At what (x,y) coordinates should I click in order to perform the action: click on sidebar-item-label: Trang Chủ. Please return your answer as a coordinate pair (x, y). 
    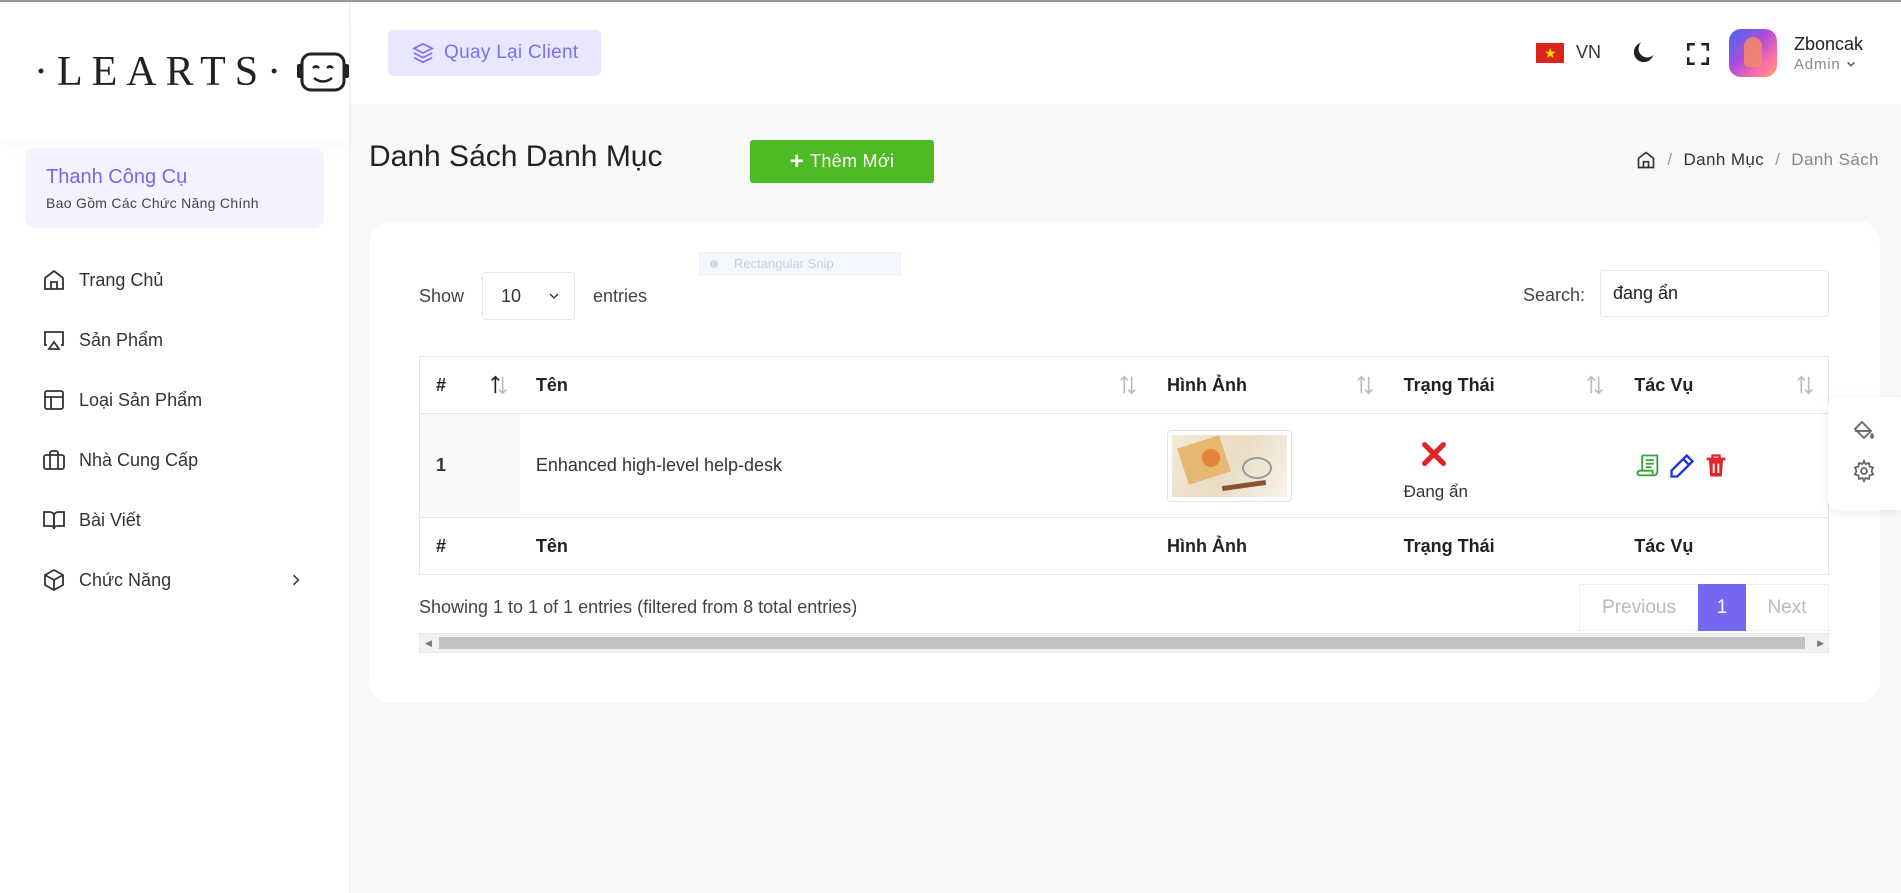
    Looking at the image, I should click on (121, 279).